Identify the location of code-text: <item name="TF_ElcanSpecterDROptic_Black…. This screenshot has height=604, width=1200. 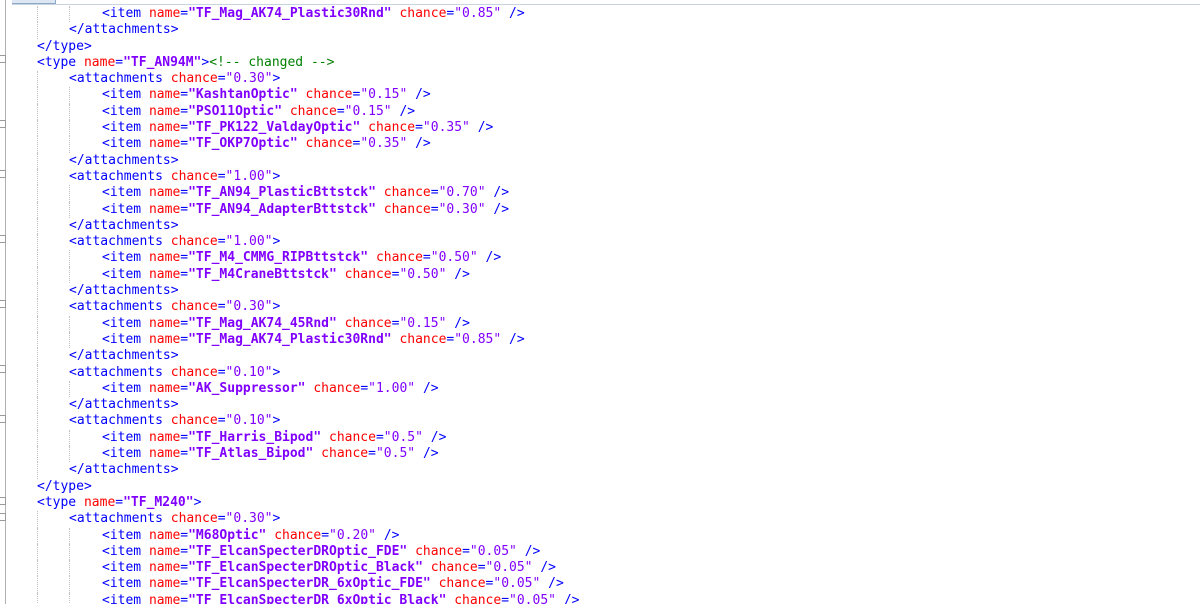
(329, 568).